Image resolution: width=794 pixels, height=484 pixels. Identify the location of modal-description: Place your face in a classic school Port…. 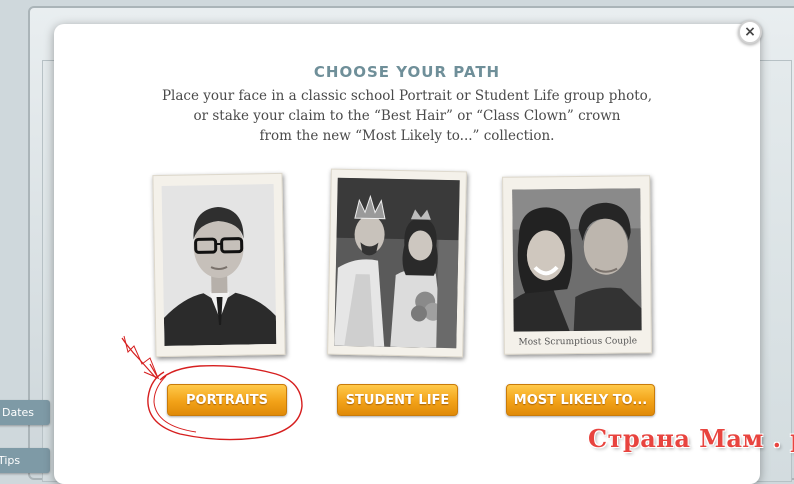
(407, 116).